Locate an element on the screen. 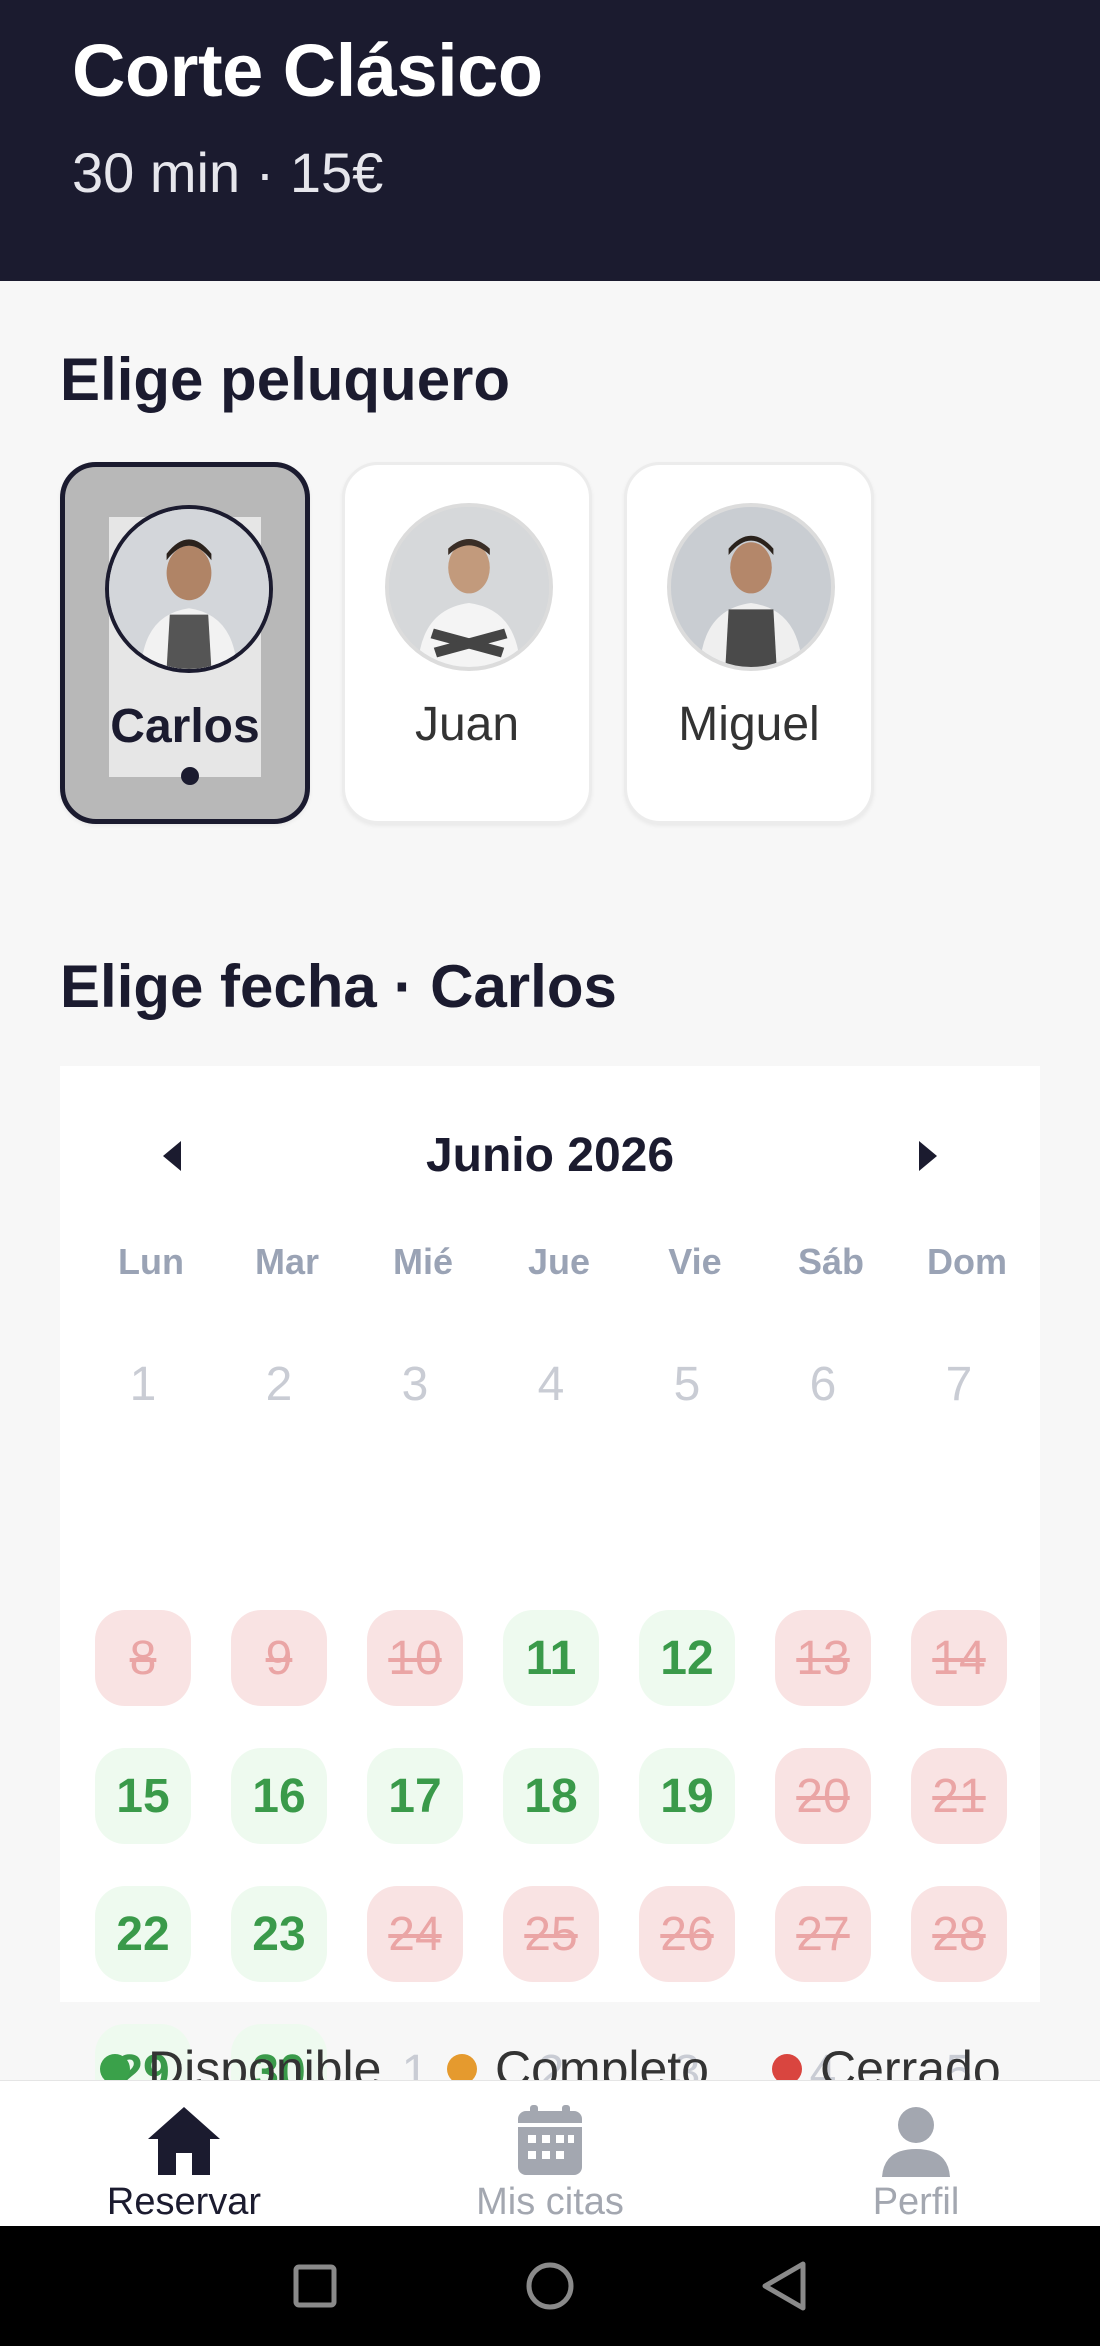 The image size is (1100, 2346). weekday-label: Sáb is located at coordinates (831, 1261).